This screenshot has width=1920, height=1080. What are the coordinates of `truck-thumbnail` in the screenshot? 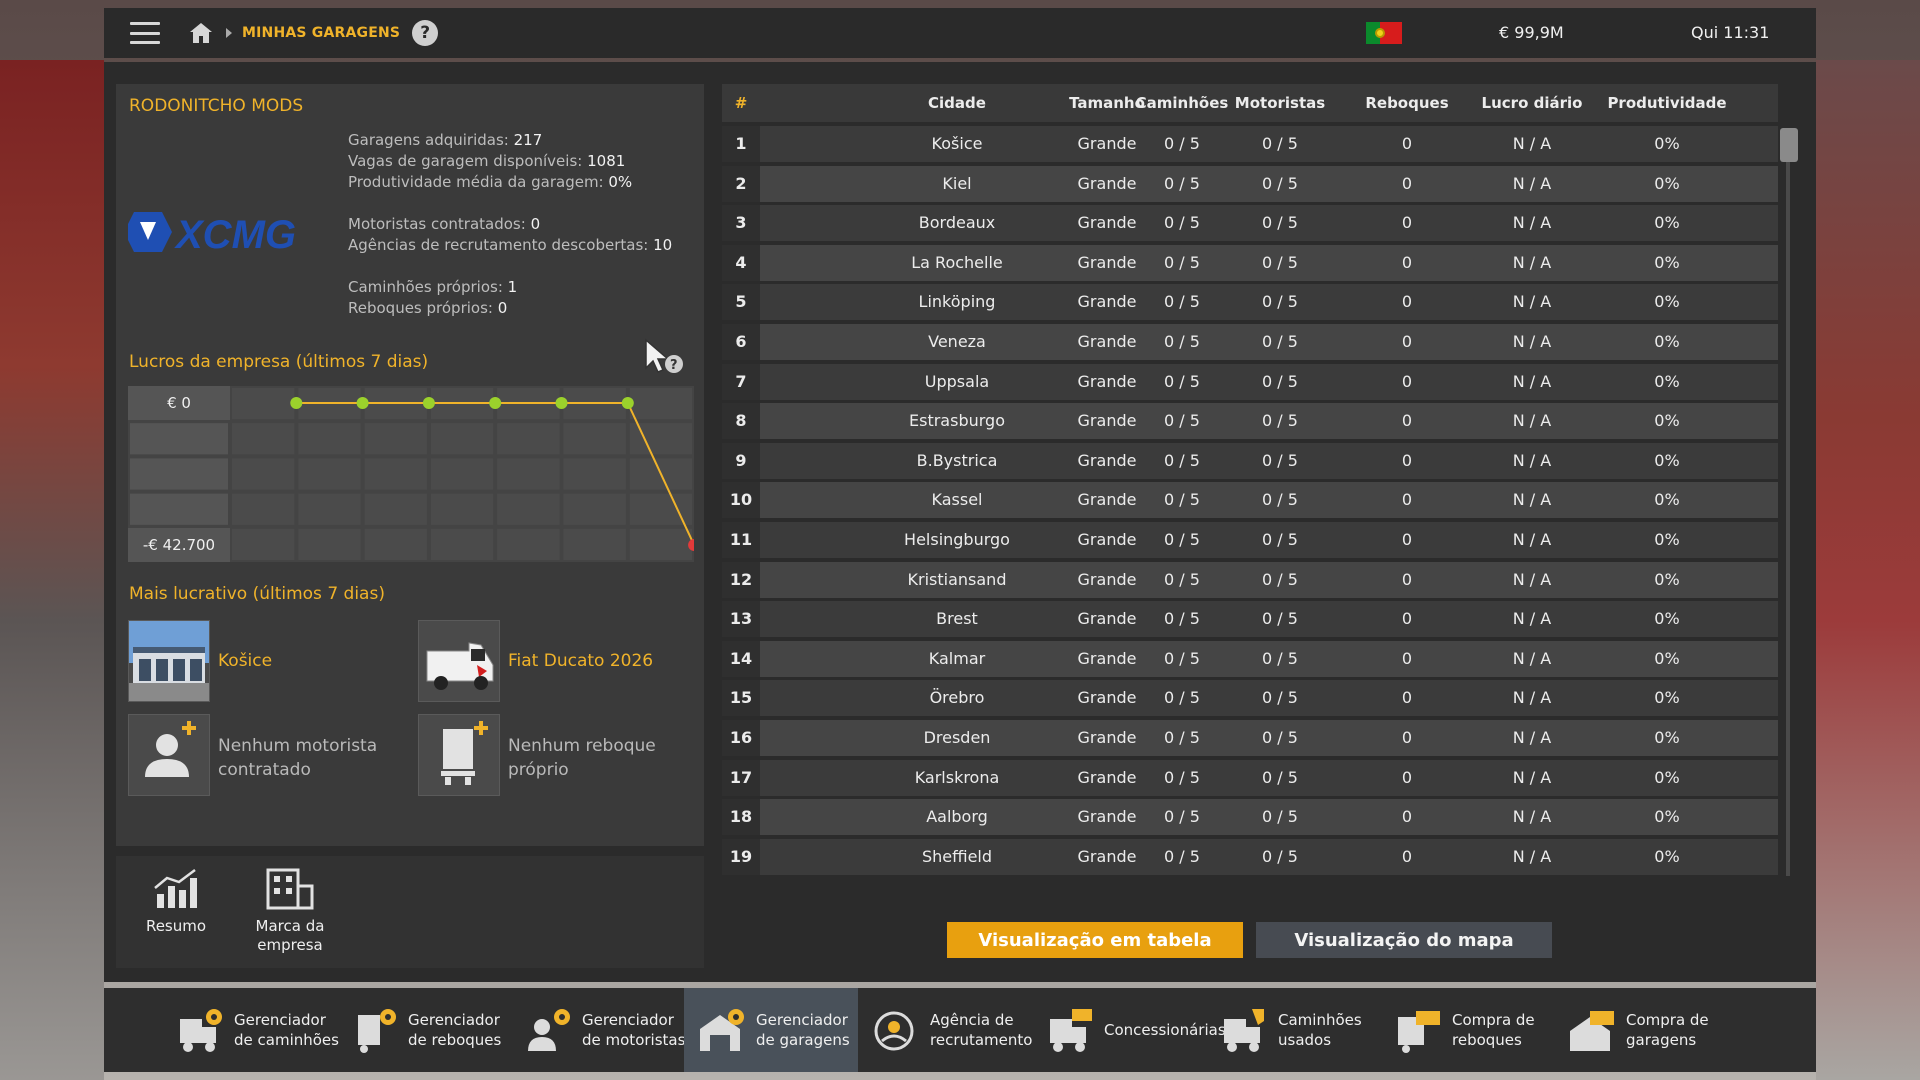 It's located at (459, 661).